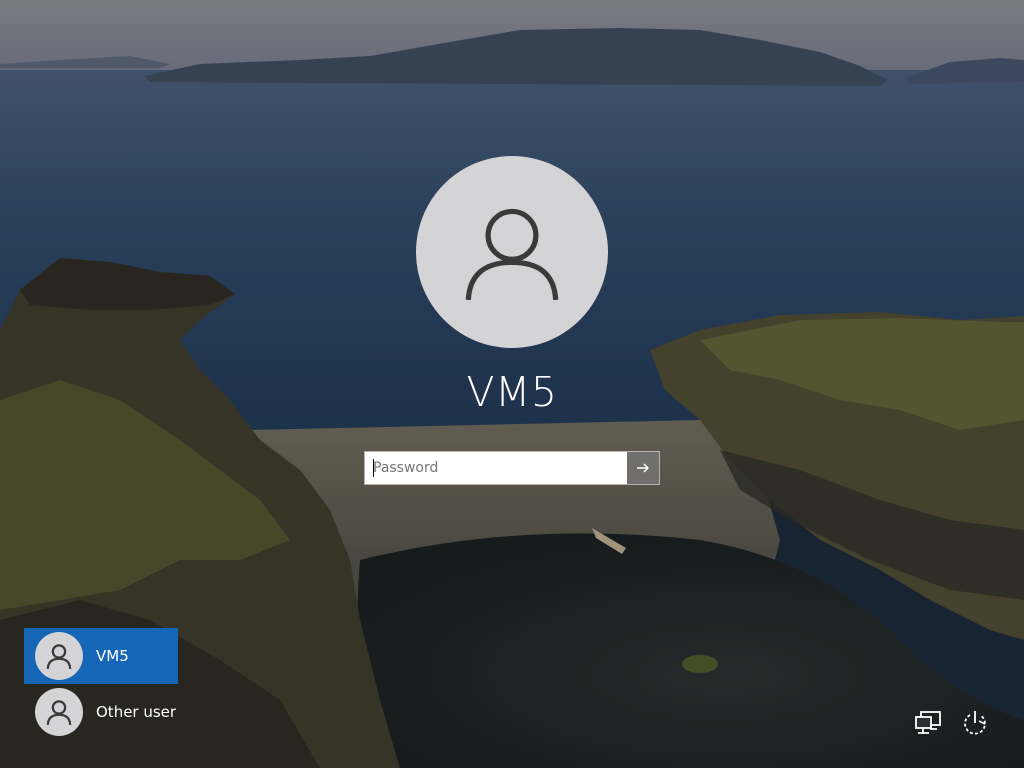  I want to click on power-icon, so click(975, 723).